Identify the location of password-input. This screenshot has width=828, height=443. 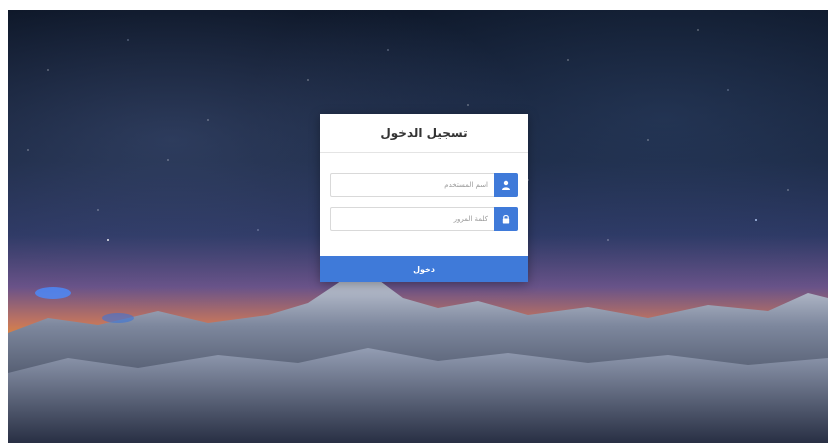
(412, 219).